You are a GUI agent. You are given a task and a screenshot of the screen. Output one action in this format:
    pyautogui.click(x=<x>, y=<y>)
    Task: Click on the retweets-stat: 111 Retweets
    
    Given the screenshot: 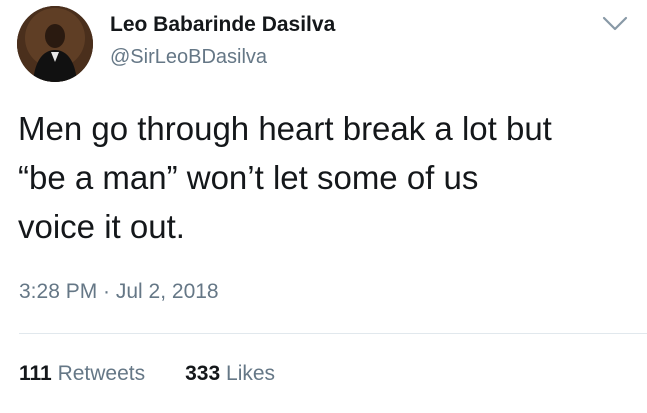 What is the action you would take?
    pyautogui.click(x=82, y=374)
    